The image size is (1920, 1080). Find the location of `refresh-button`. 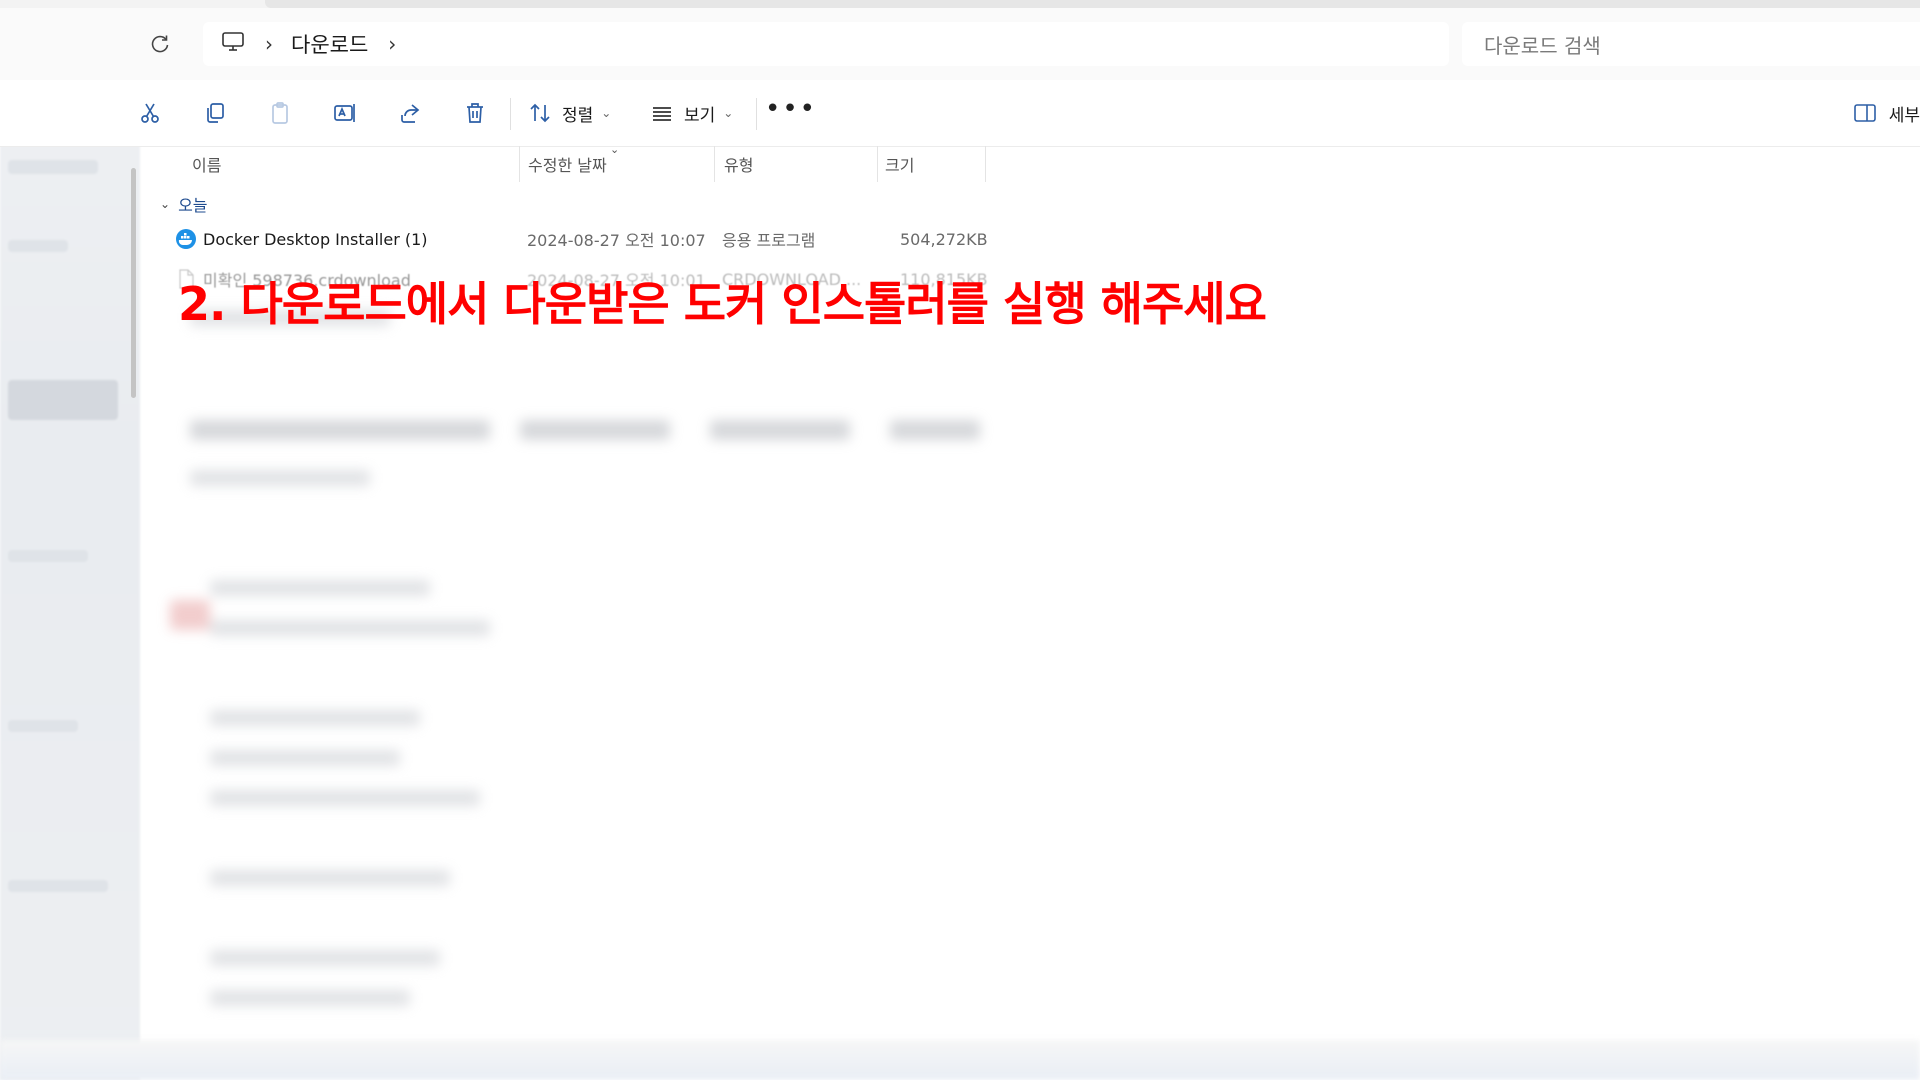

refresh-button is located at coordinates (160, 44).